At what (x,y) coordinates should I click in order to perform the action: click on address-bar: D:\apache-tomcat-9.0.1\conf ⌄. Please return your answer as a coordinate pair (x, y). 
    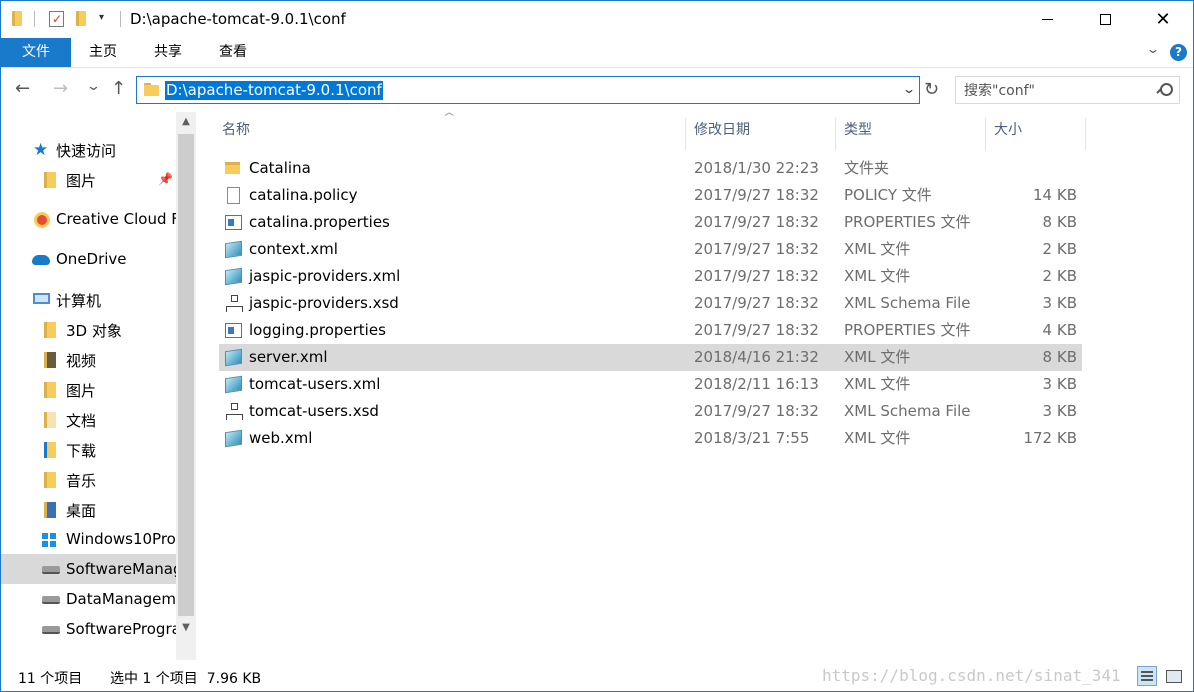
    Looking at the image, I should click on (528, 90).